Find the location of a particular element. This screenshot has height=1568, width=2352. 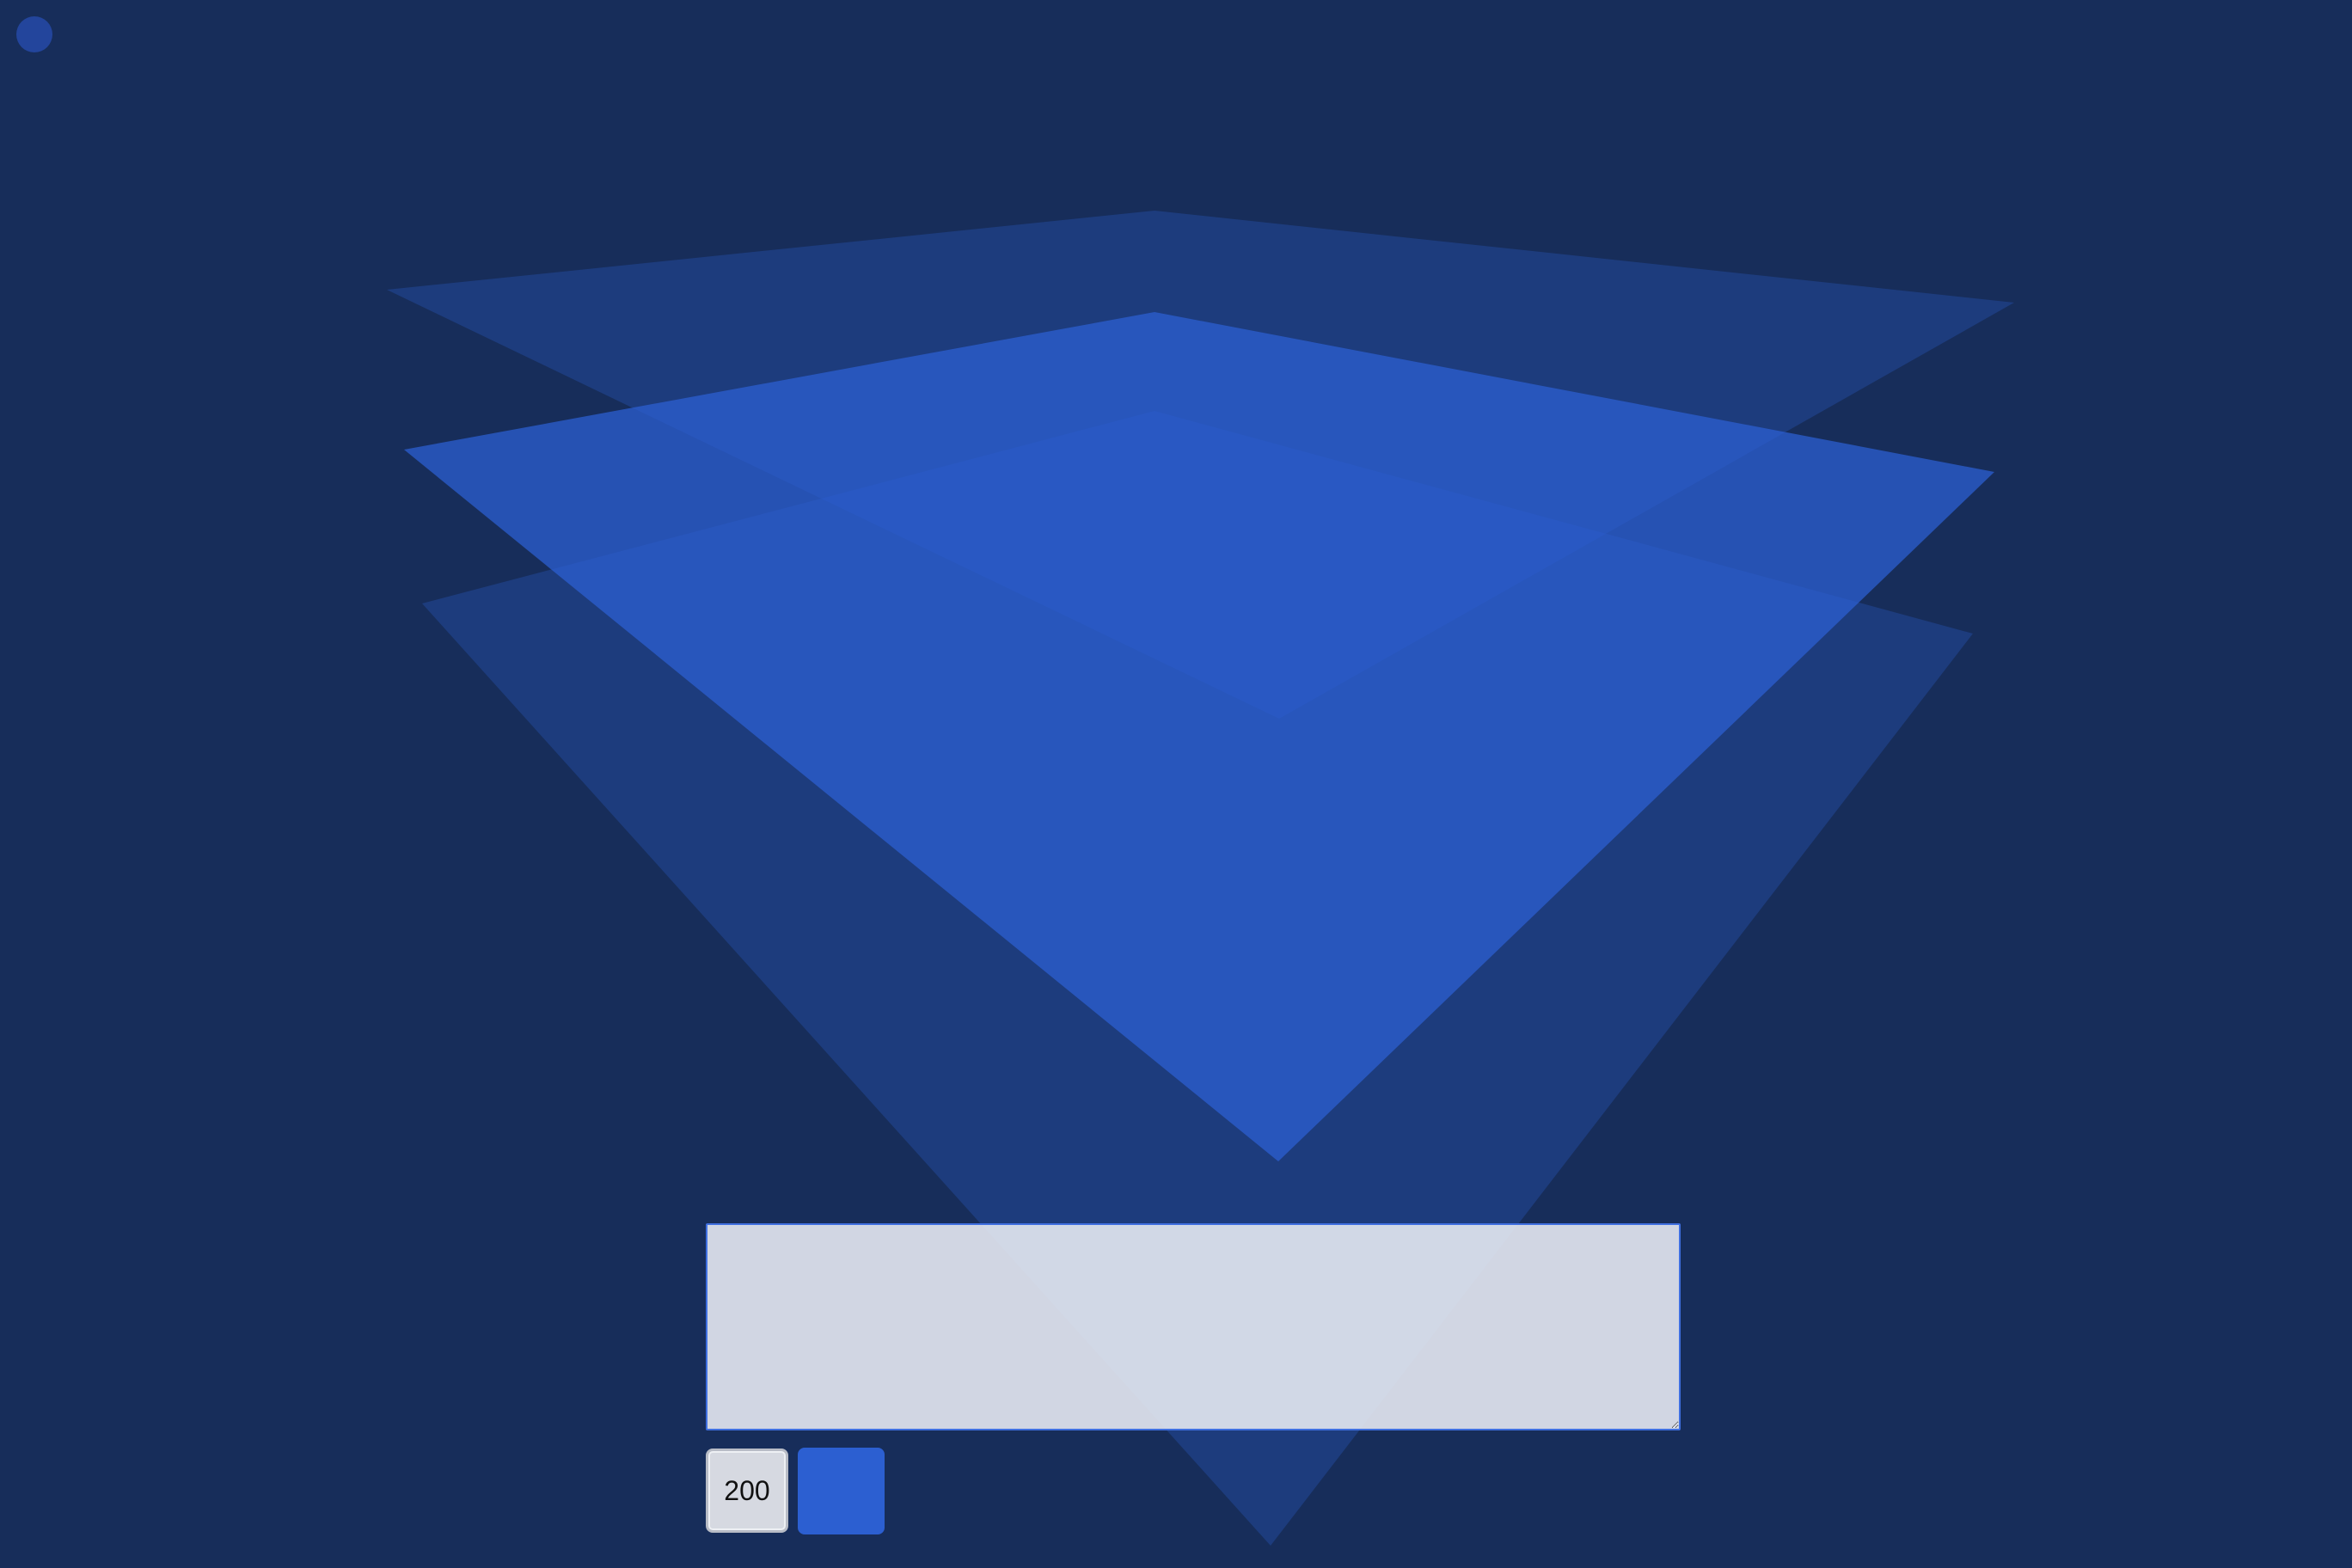

color-swatch-button is located at coordinates (841, 1490).